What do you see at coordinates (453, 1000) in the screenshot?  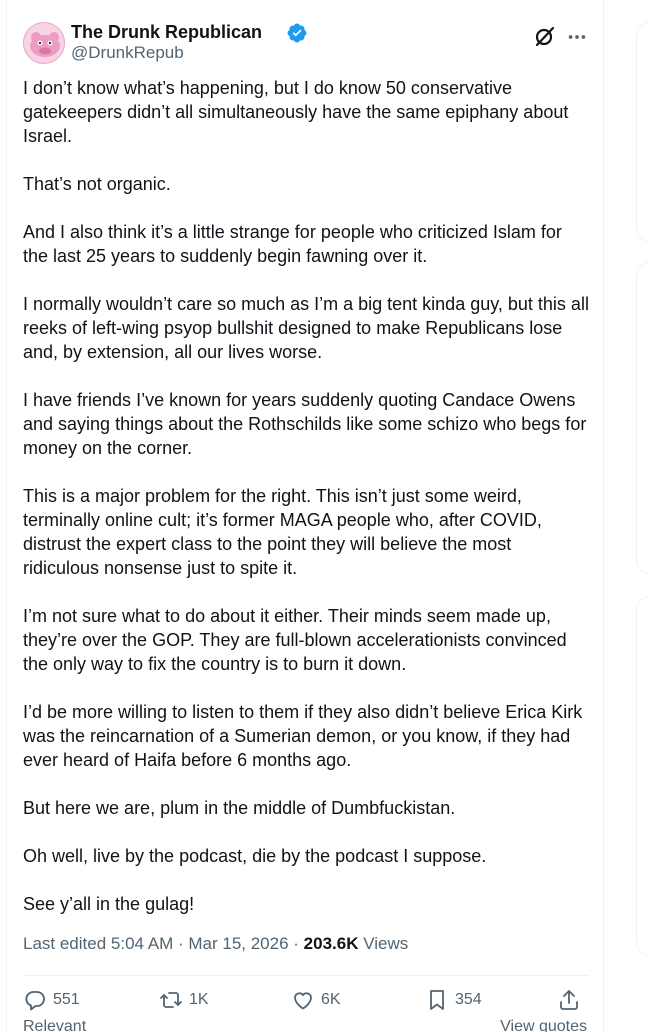 I see `bookmark-button: 354` at bounding box center [453, 1000].